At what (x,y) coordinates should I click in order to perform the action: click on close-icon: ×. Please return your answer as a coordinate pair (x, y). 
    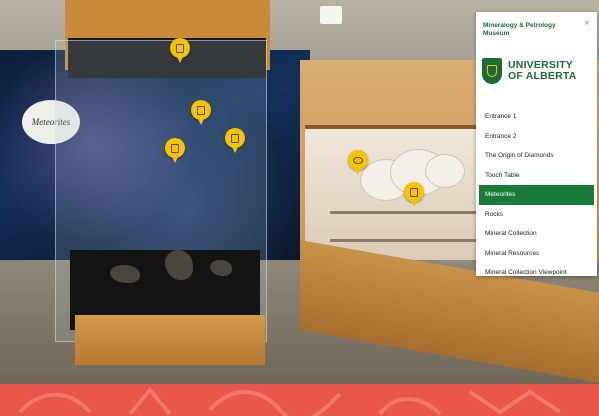
    Looking at the image, I should click on (587, 23).